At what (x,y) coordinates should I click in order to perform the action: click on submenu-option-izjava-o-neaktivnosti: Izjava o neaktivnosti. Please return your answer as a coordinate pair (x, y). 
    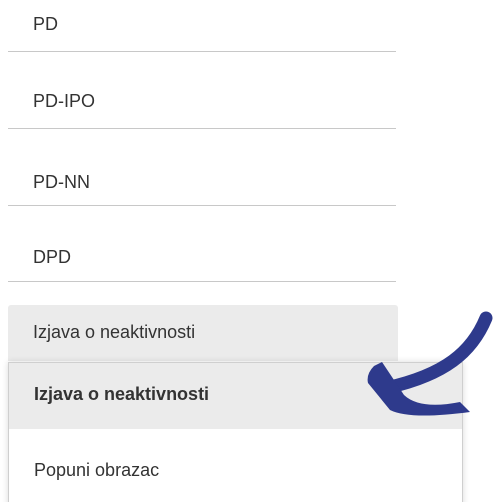
    Looking at the image, I should click on (235, 396).